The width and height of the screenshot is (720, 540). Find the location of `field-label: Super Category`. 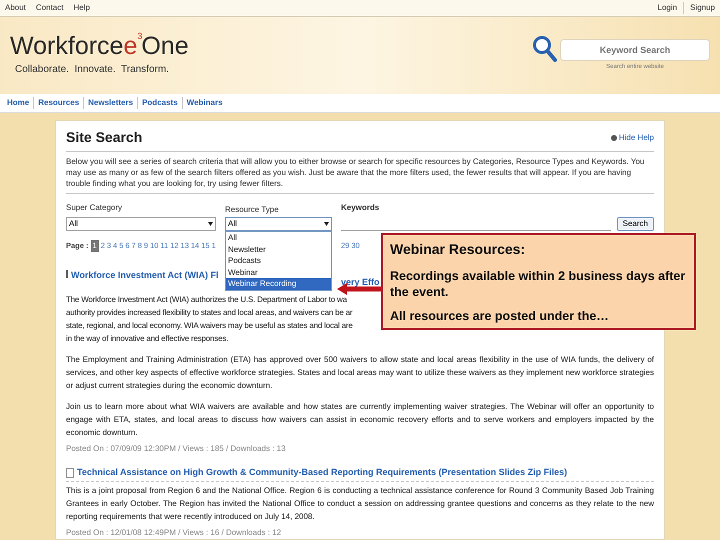

field-label: Super Category is located at coordinates (95, 208).